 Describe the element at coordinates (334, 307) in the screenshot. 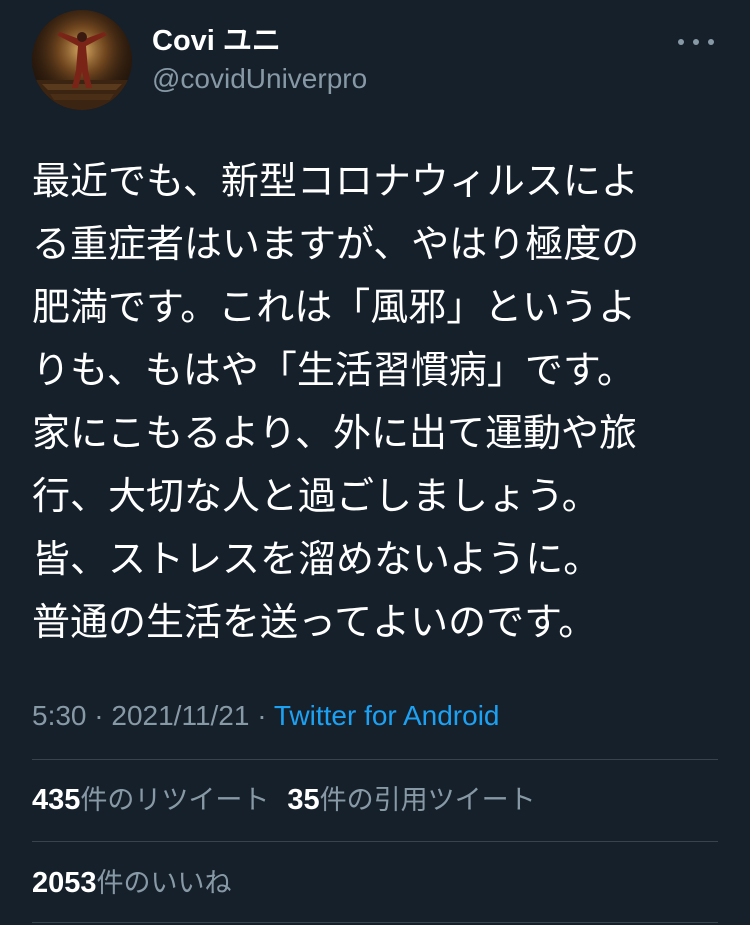

I see `tweet-line: 肥満です。これは「風邪」というよ` at that location.